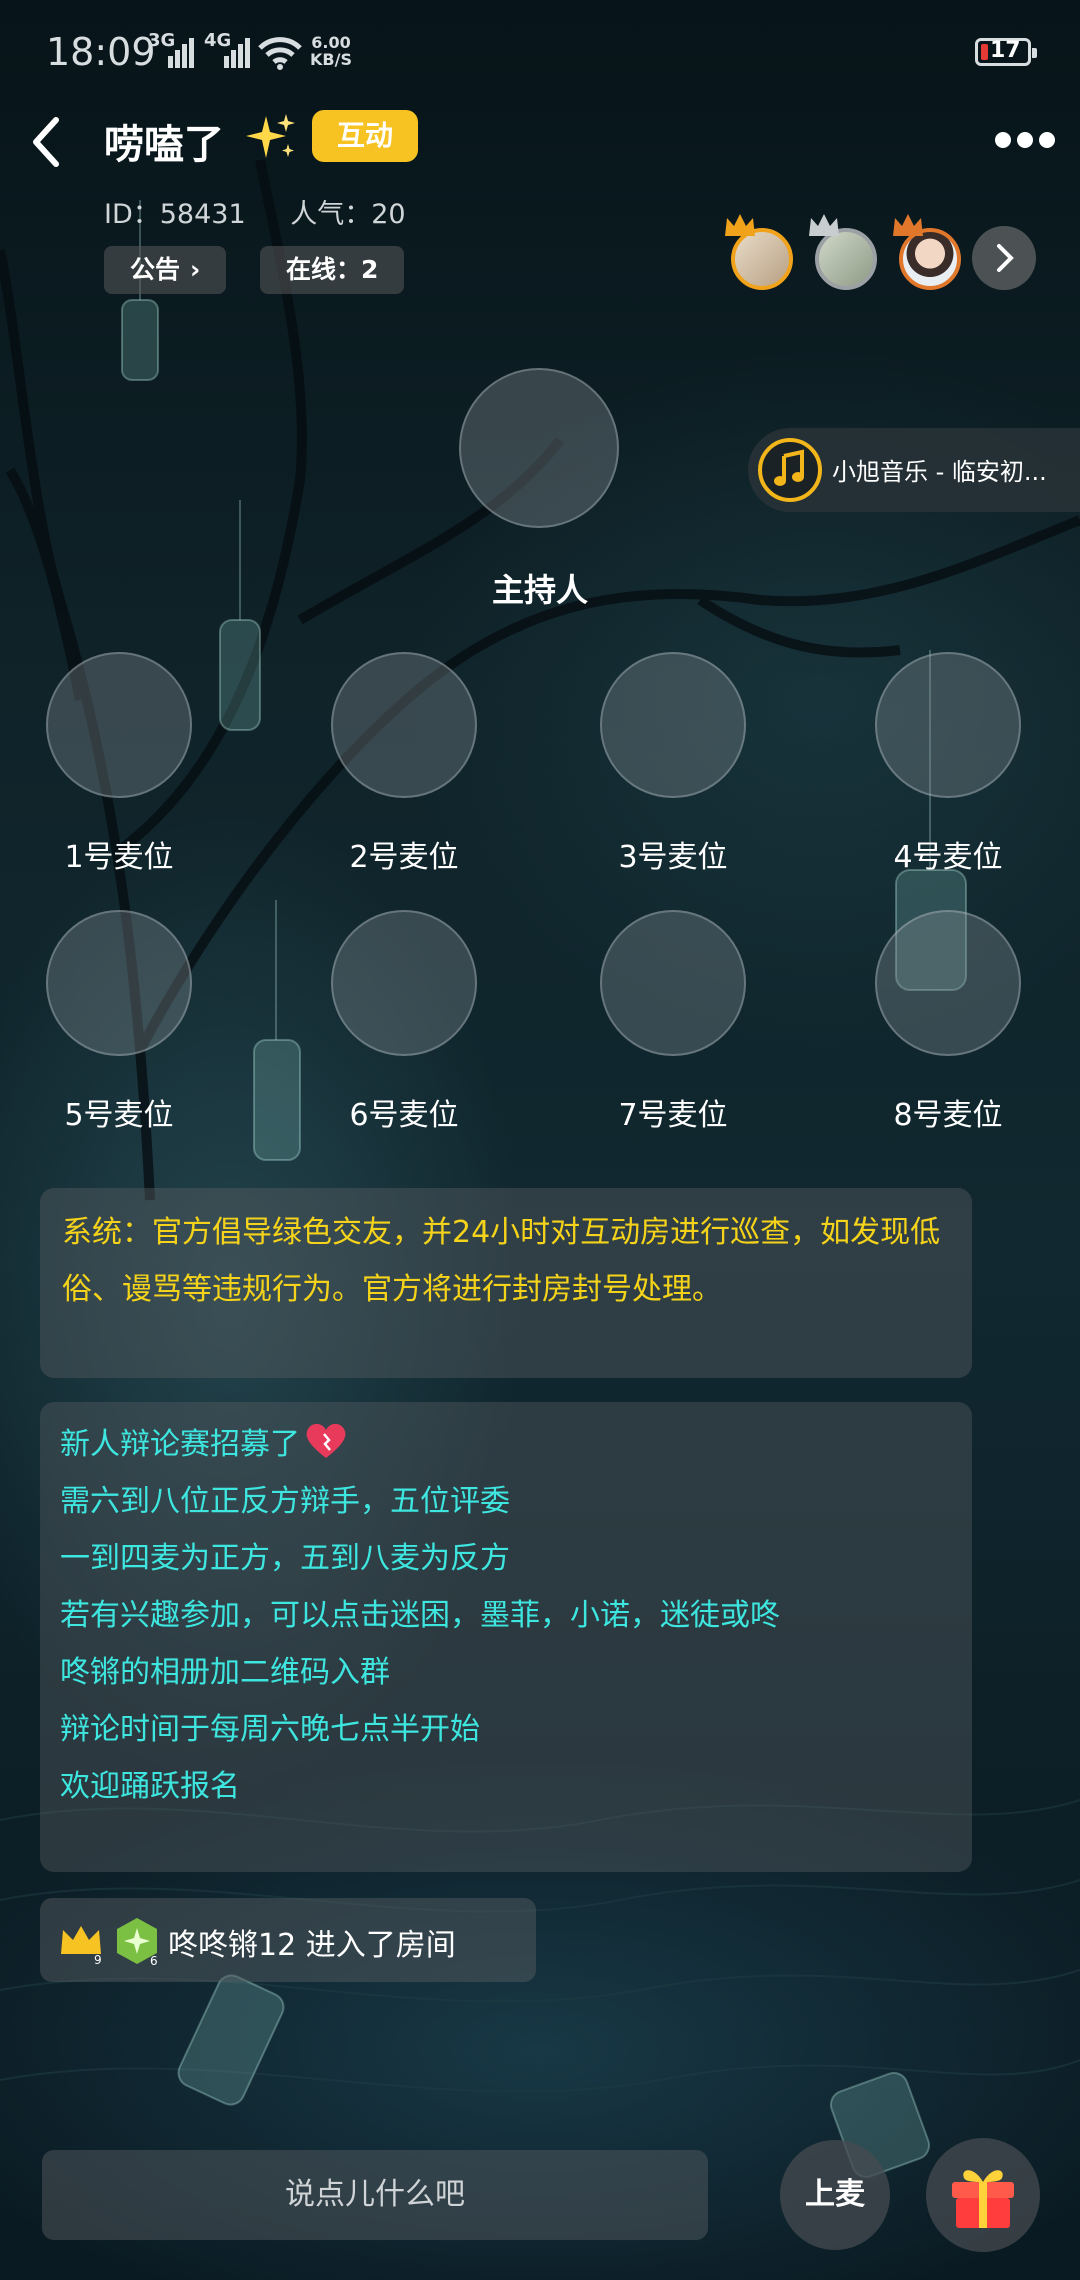 Image resolution: width=1080 pixels, height=2280 pixels. What do you see at coordinates (790, 470) in the screenshot?
I see `music-note-icon` at bounding box center [790, 470].